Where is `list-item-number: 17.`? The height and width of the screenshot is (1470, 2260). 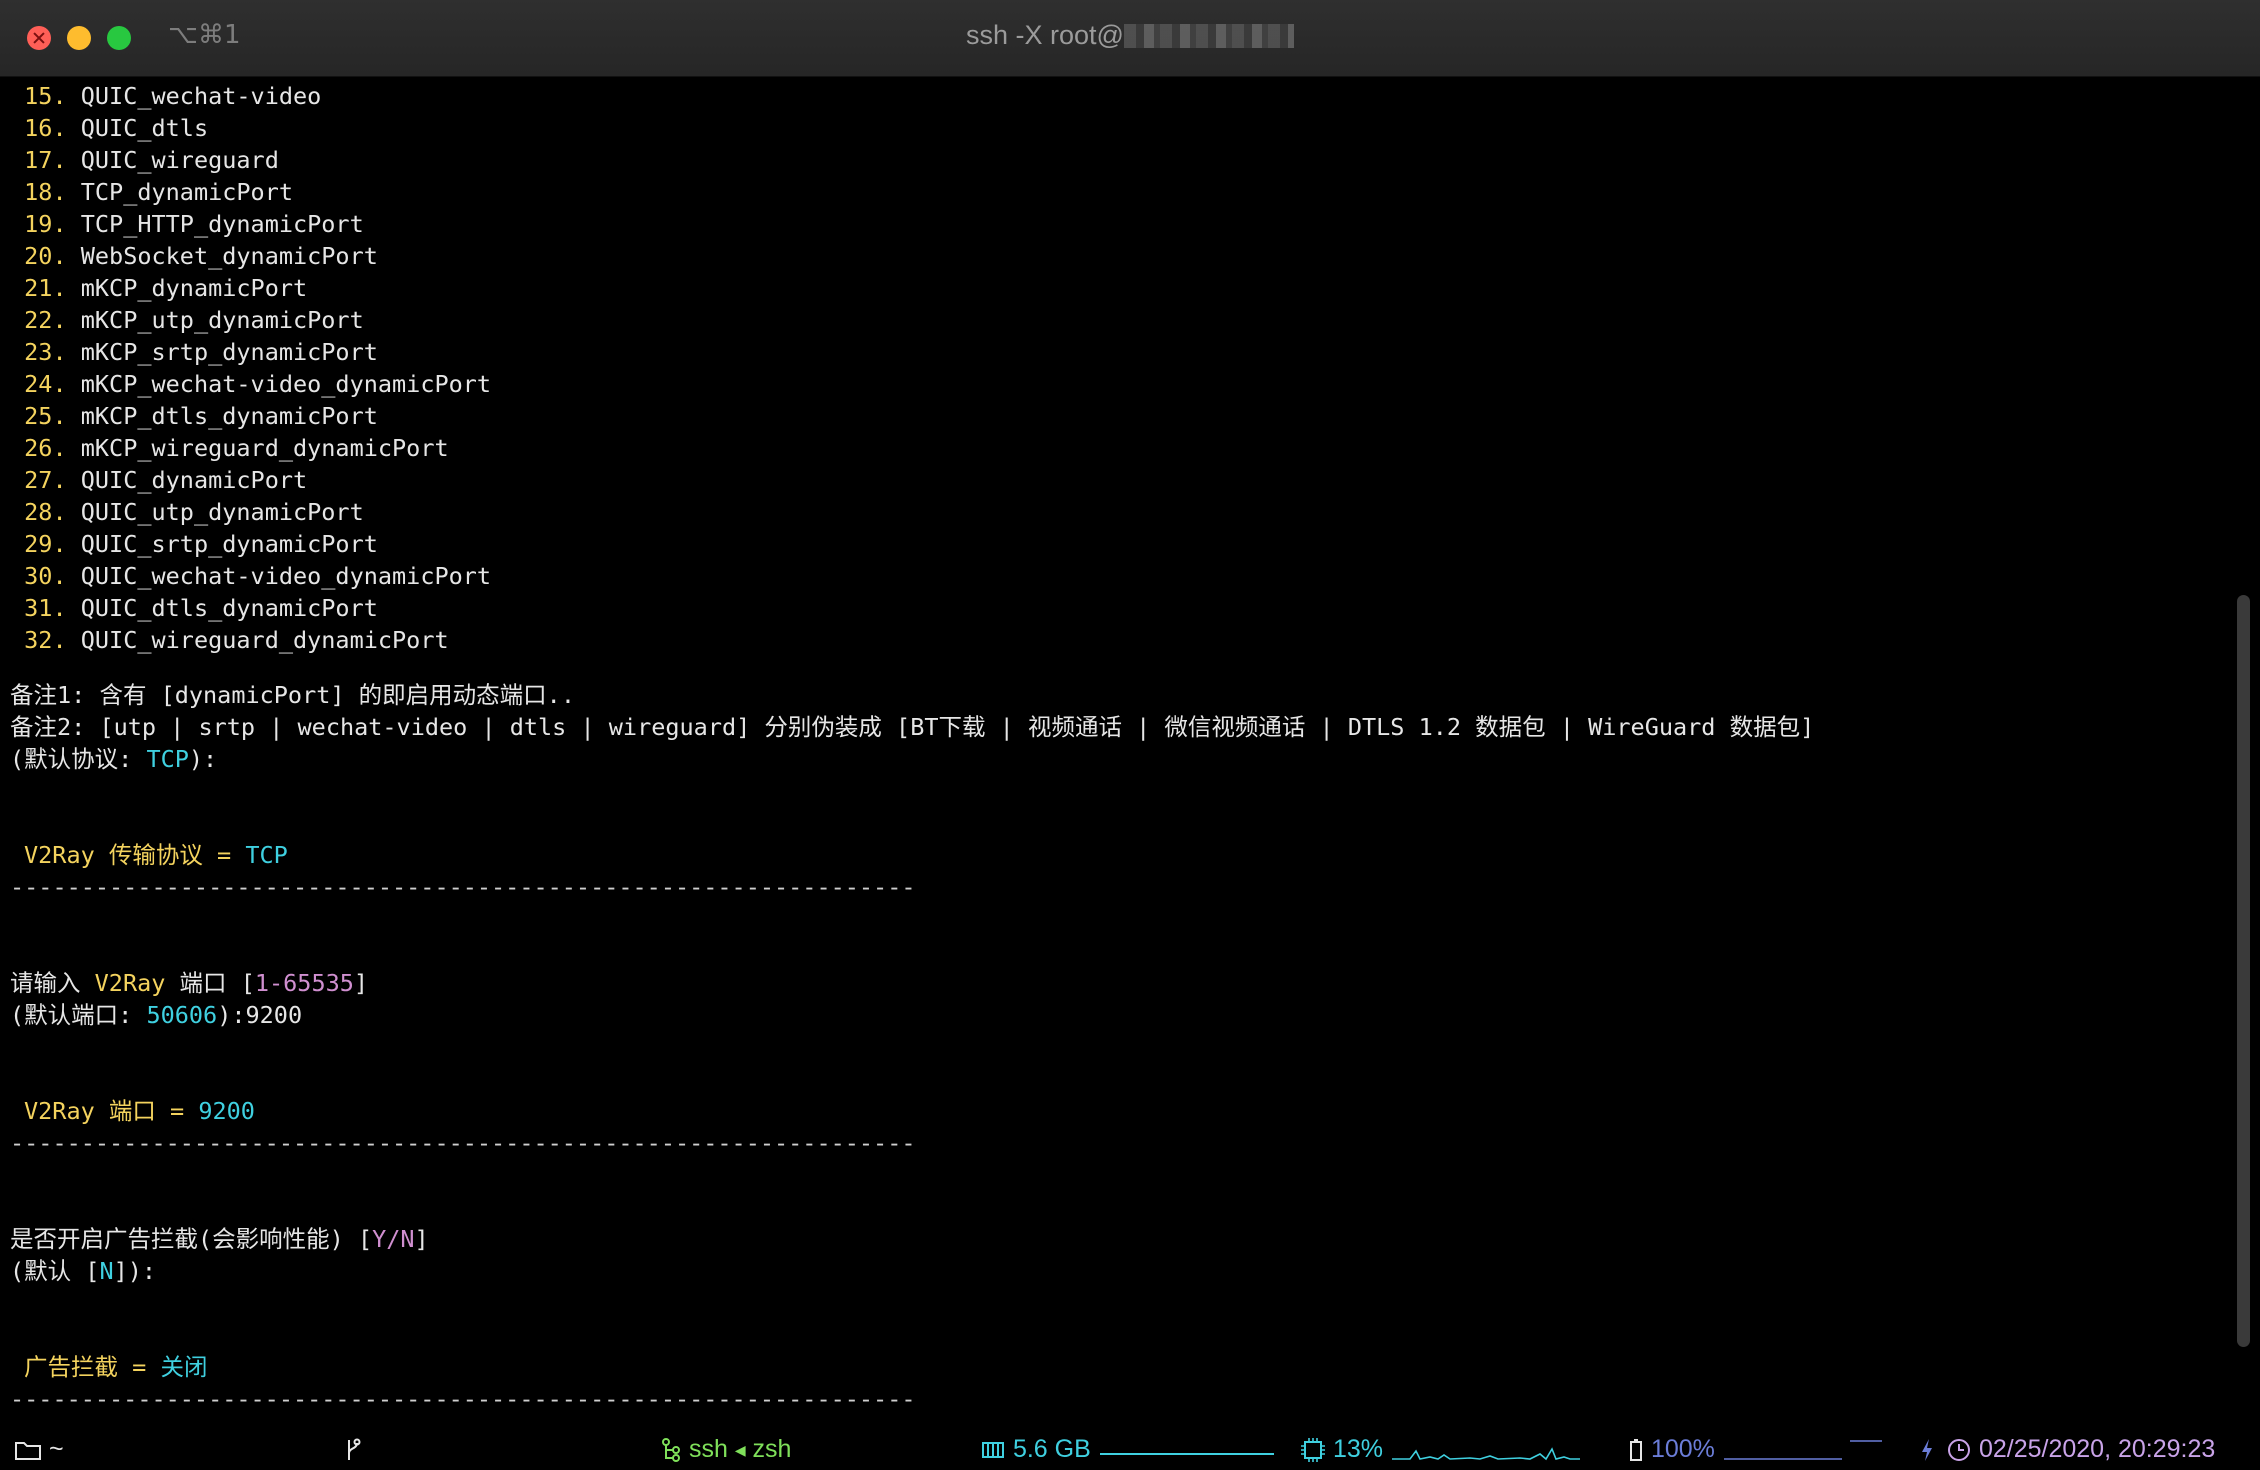
list-item-number: 17. is located at coordinates (45, 160).